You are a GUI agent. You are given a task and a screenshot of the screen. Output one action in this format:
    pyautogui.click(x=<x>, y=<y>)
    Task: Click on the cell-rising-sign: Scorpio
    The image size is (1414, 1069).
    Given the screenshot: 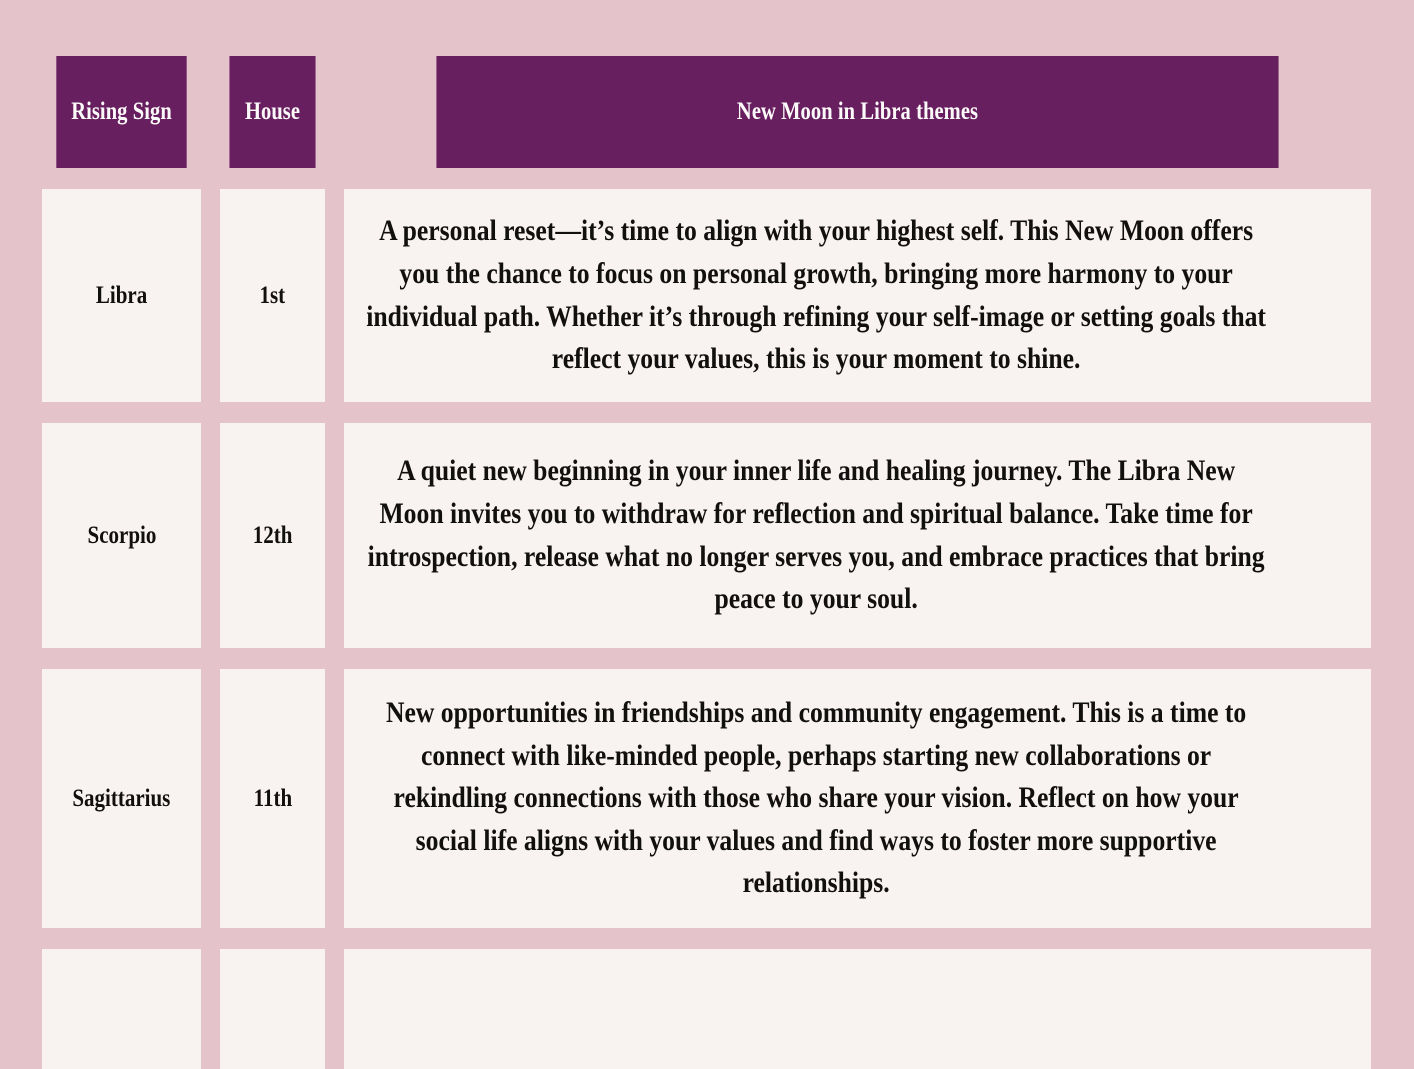 What is the action you would take?
    pyautogui.click(x=121, y=535)
    